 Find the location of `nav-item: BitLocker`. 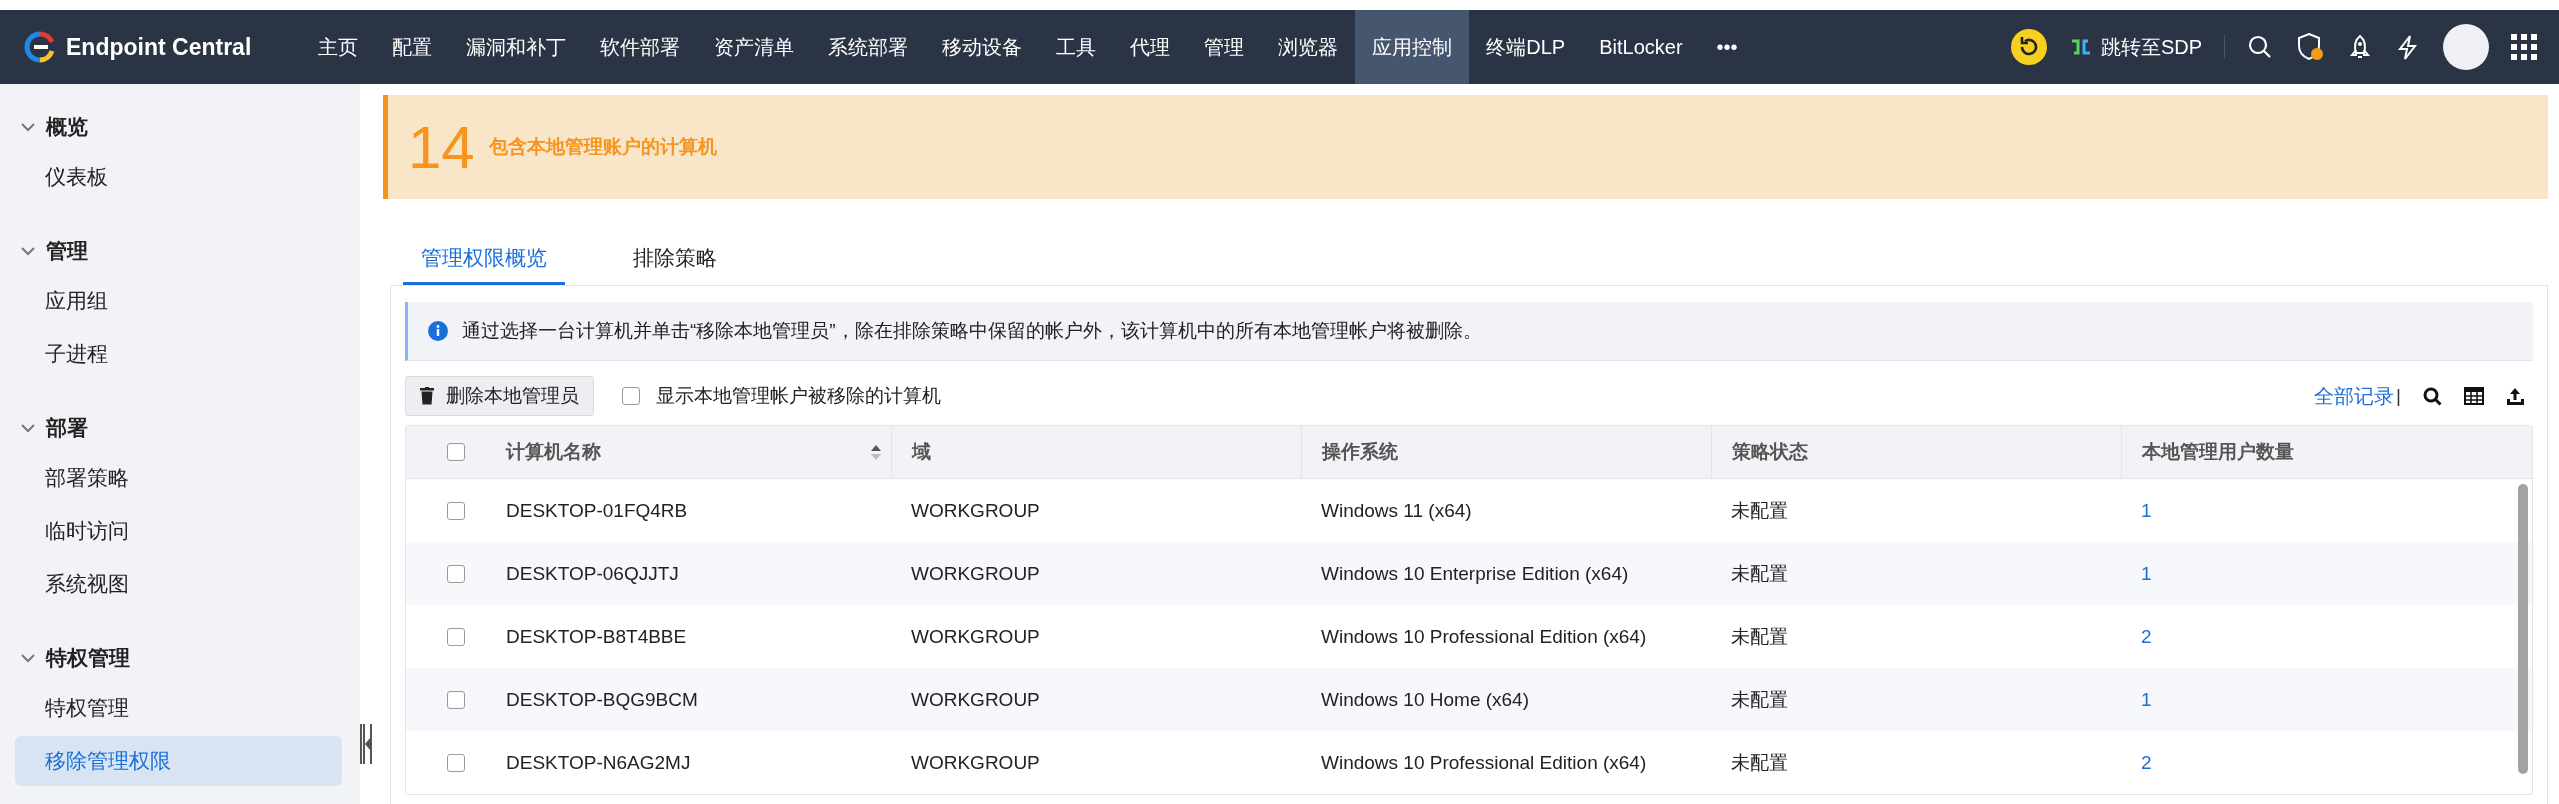

nav-item: BitLocker is located at coordinates (1641, 47).